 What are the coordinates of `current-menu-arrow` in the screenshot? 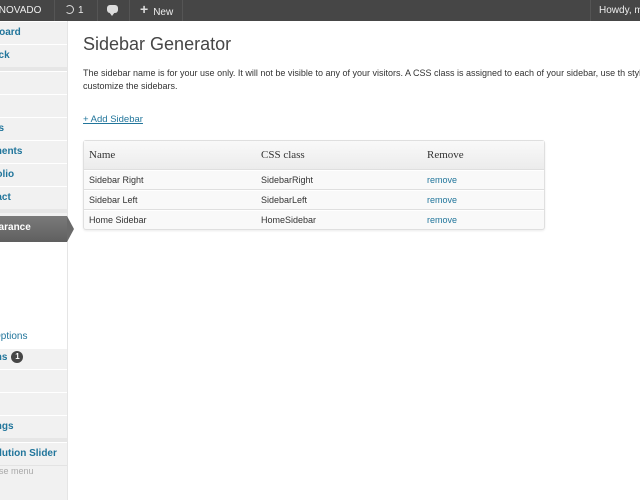 It's located at (70, 229).